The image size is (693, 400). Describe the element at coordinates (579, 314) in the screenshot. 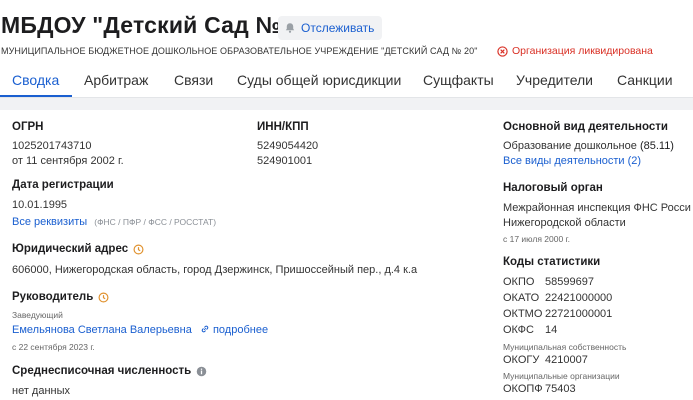

I see `oktmo-value: 22721000001` at that location.